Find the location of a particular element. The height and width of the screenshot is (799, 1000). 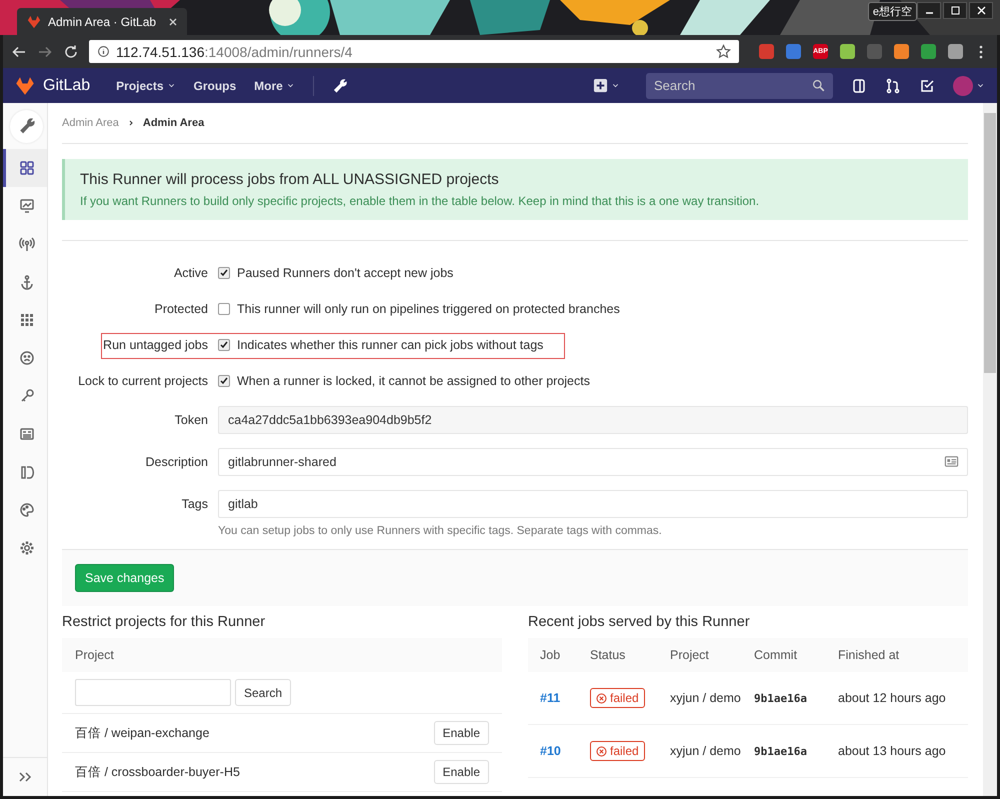

sad-face-icon is located at coordinates (26, 358).